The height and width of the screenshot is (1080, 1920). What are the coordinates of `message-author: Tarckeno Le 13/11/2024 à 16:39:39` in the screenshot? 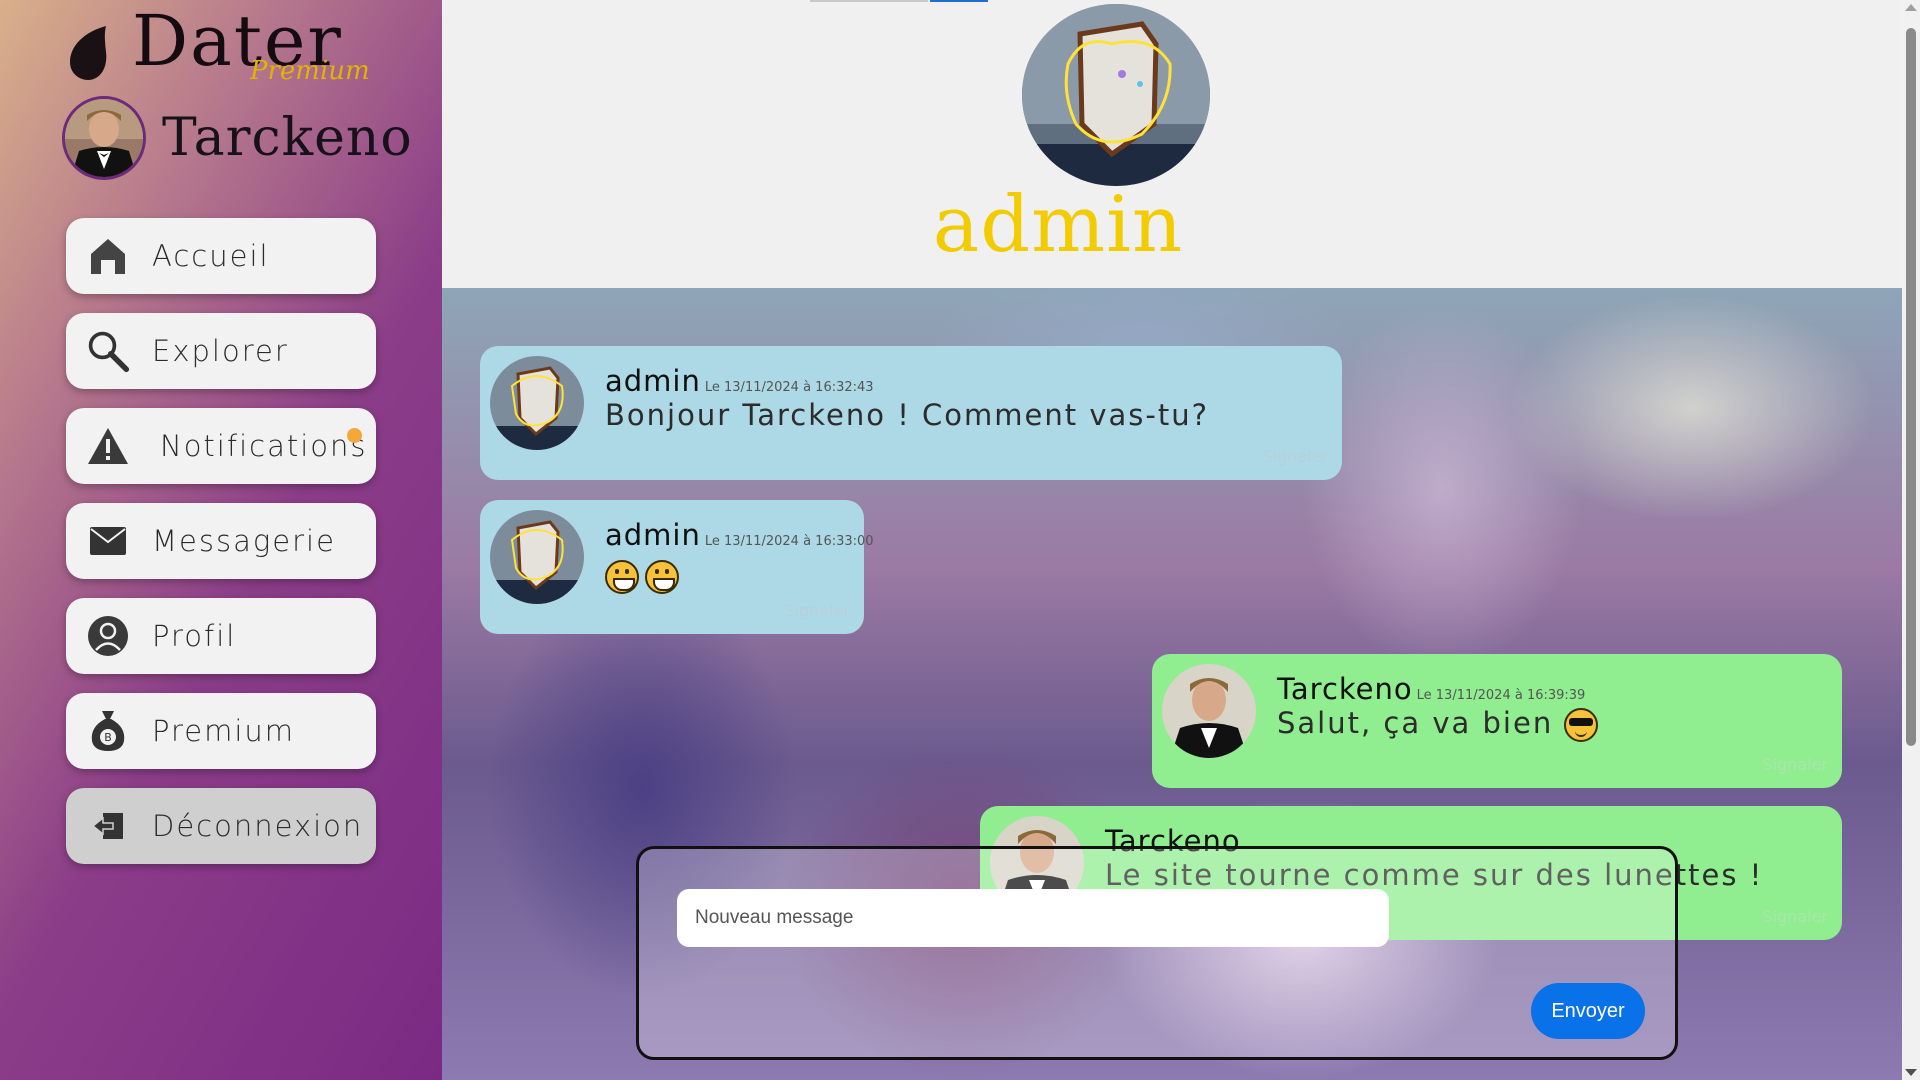 It's located at (1431, 689).